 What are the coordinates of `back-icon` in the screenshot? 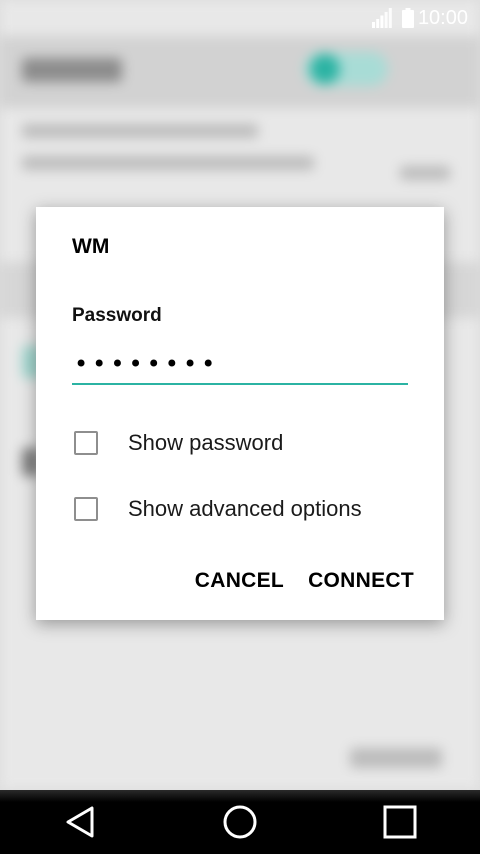 It's located at (80, 822).